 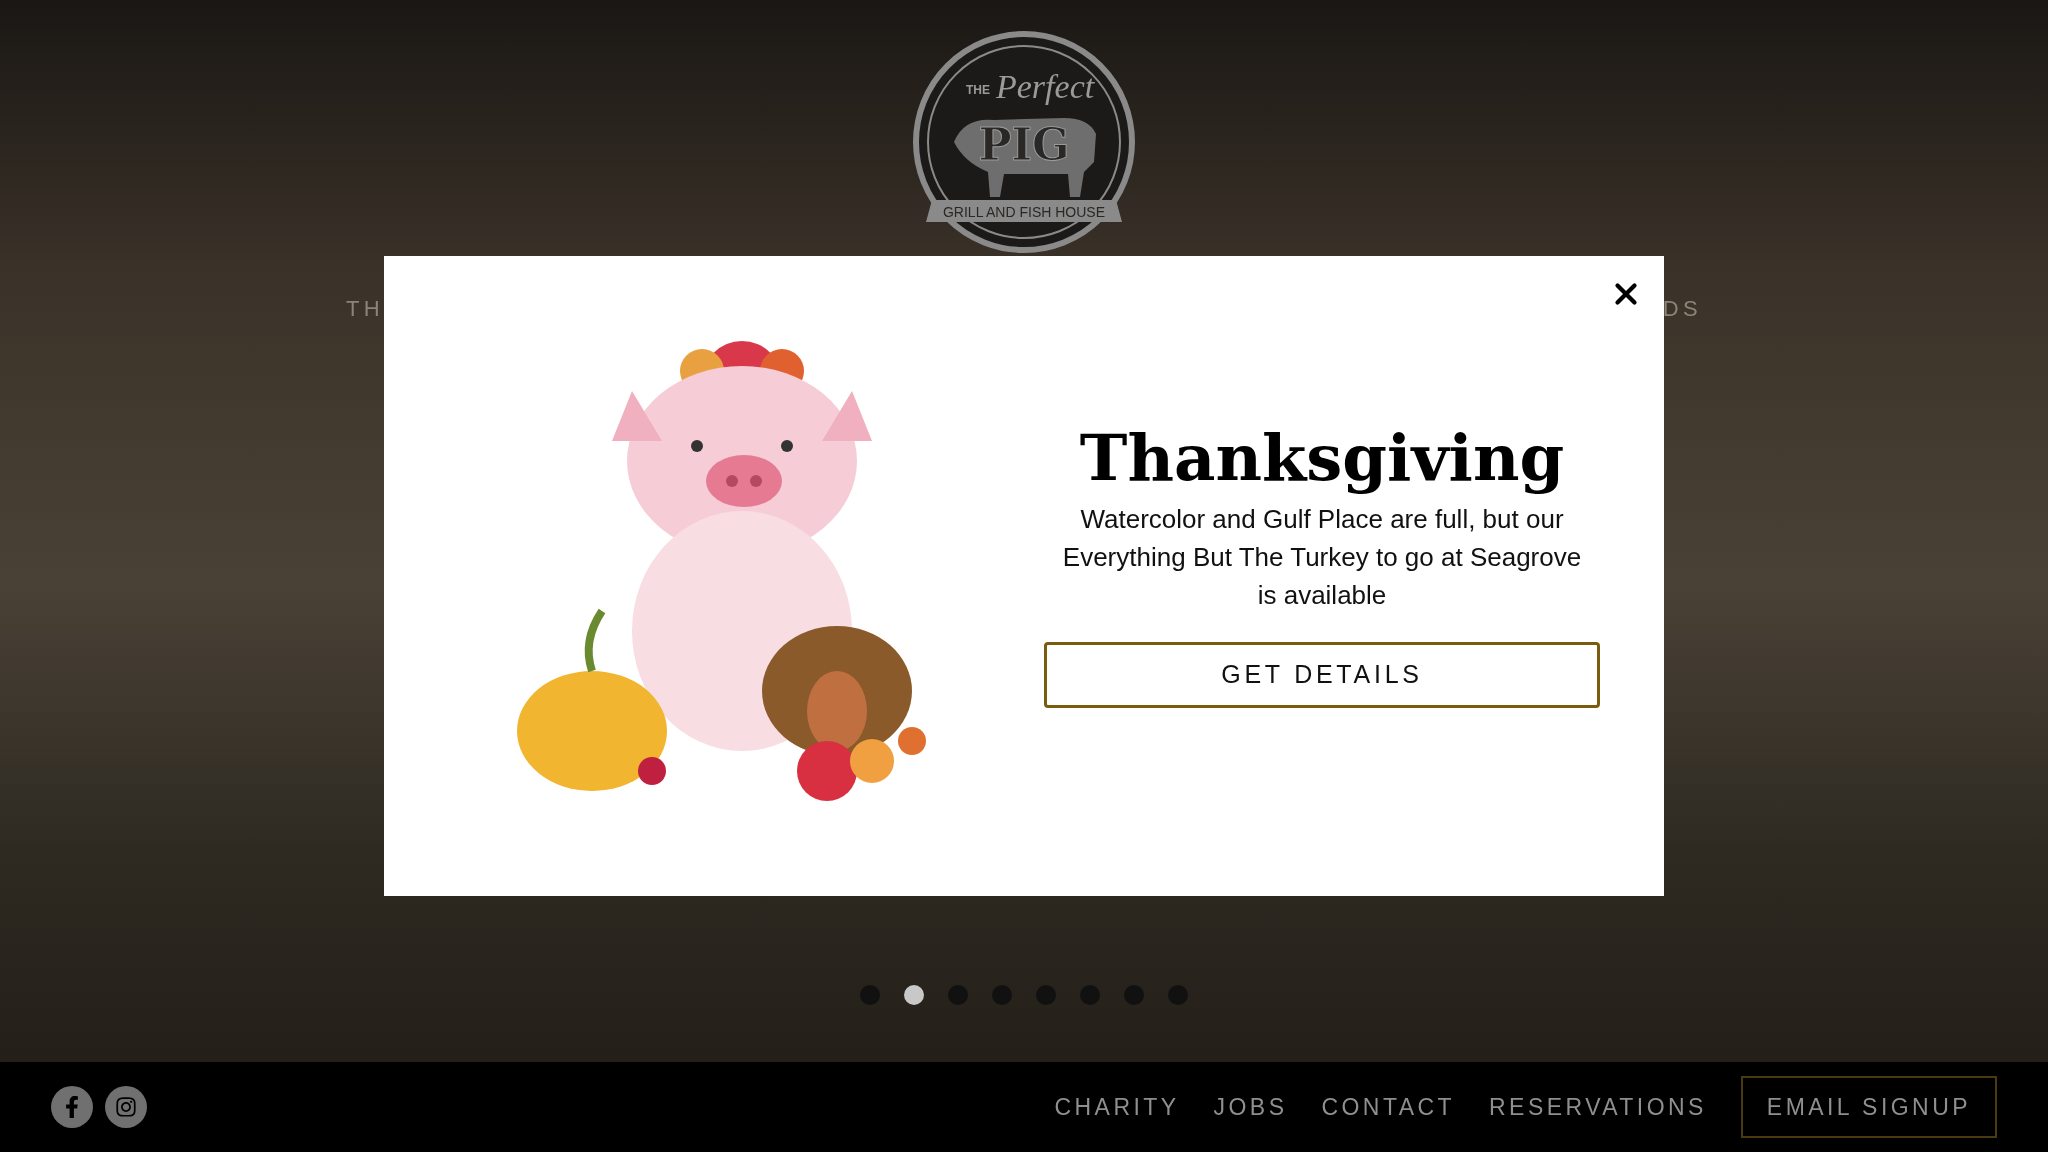 I want to click on email-signup-button: EMAIL SIGNUP, so click(x=1868, y=1107).